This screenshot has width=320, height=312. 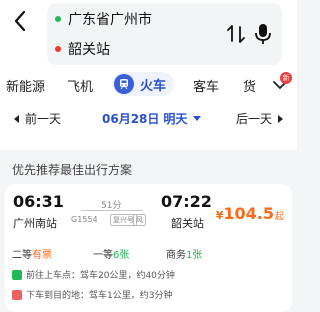 I want to click on caret-left-icon, so click(x=16, y=118).